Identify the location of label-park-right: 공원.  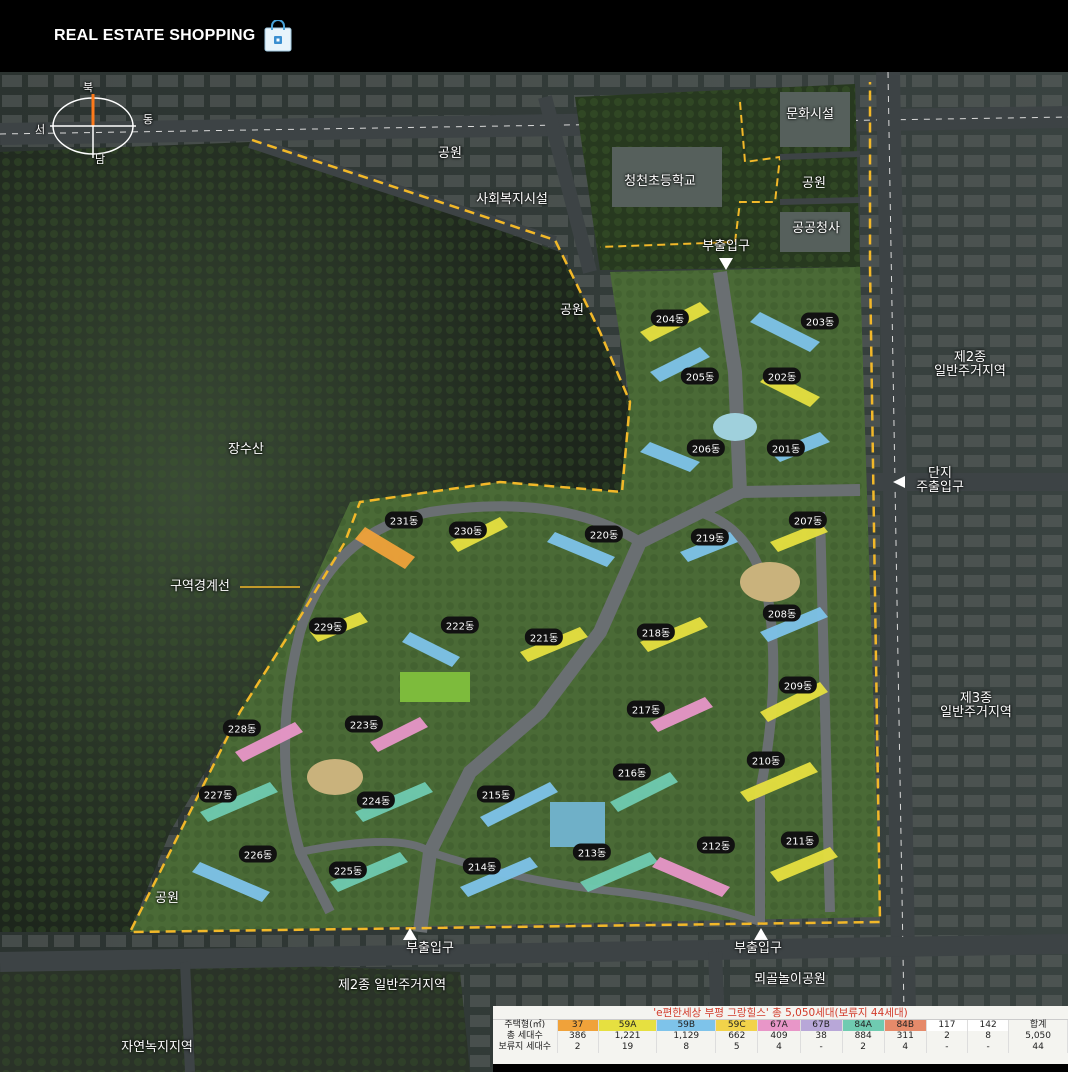
(814, 183).